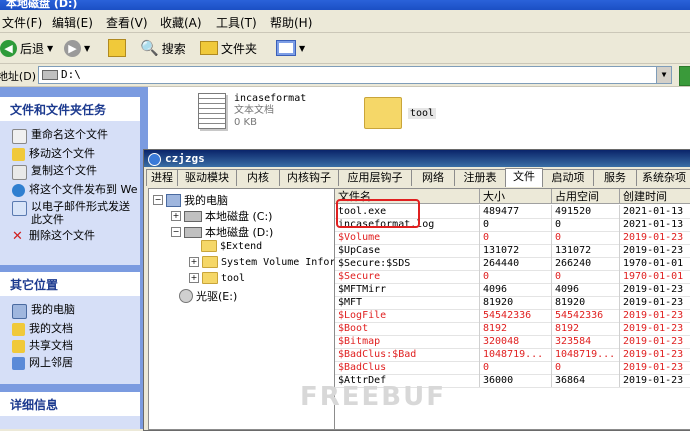 The width and height of the screenshot is (690, 431). I want to click on tab-kernel: 内核, so click(258, 177).